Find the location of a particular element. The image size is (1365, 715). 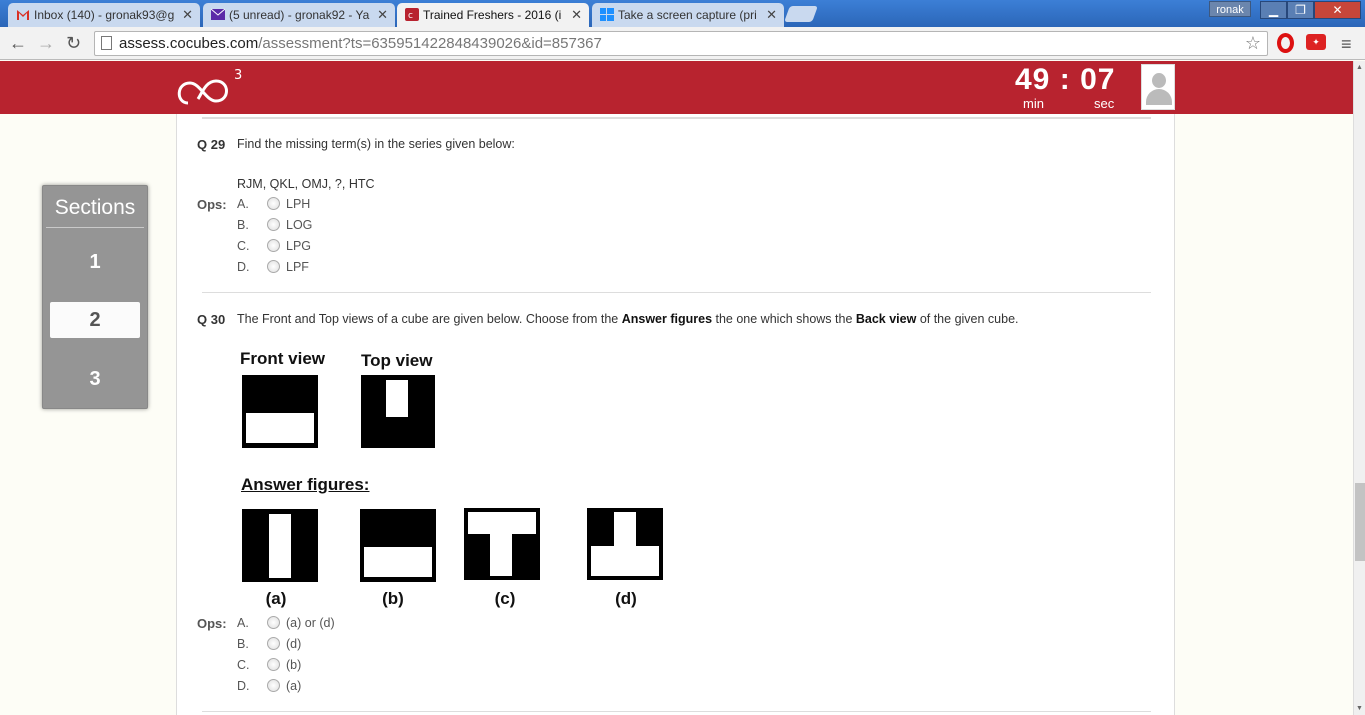

mail-icon is located at coordinates (218, 14).